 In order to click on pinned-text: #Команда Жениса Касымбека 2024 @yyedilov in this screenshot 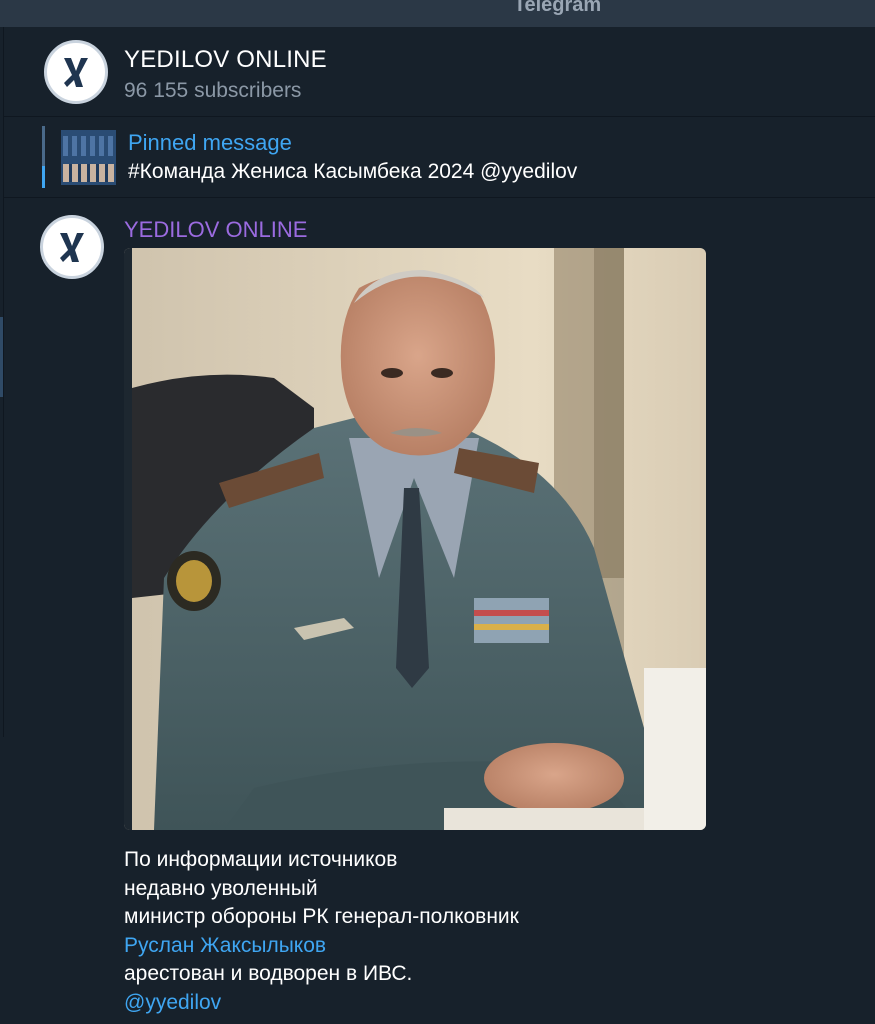, I will do `click(353, 171)`.